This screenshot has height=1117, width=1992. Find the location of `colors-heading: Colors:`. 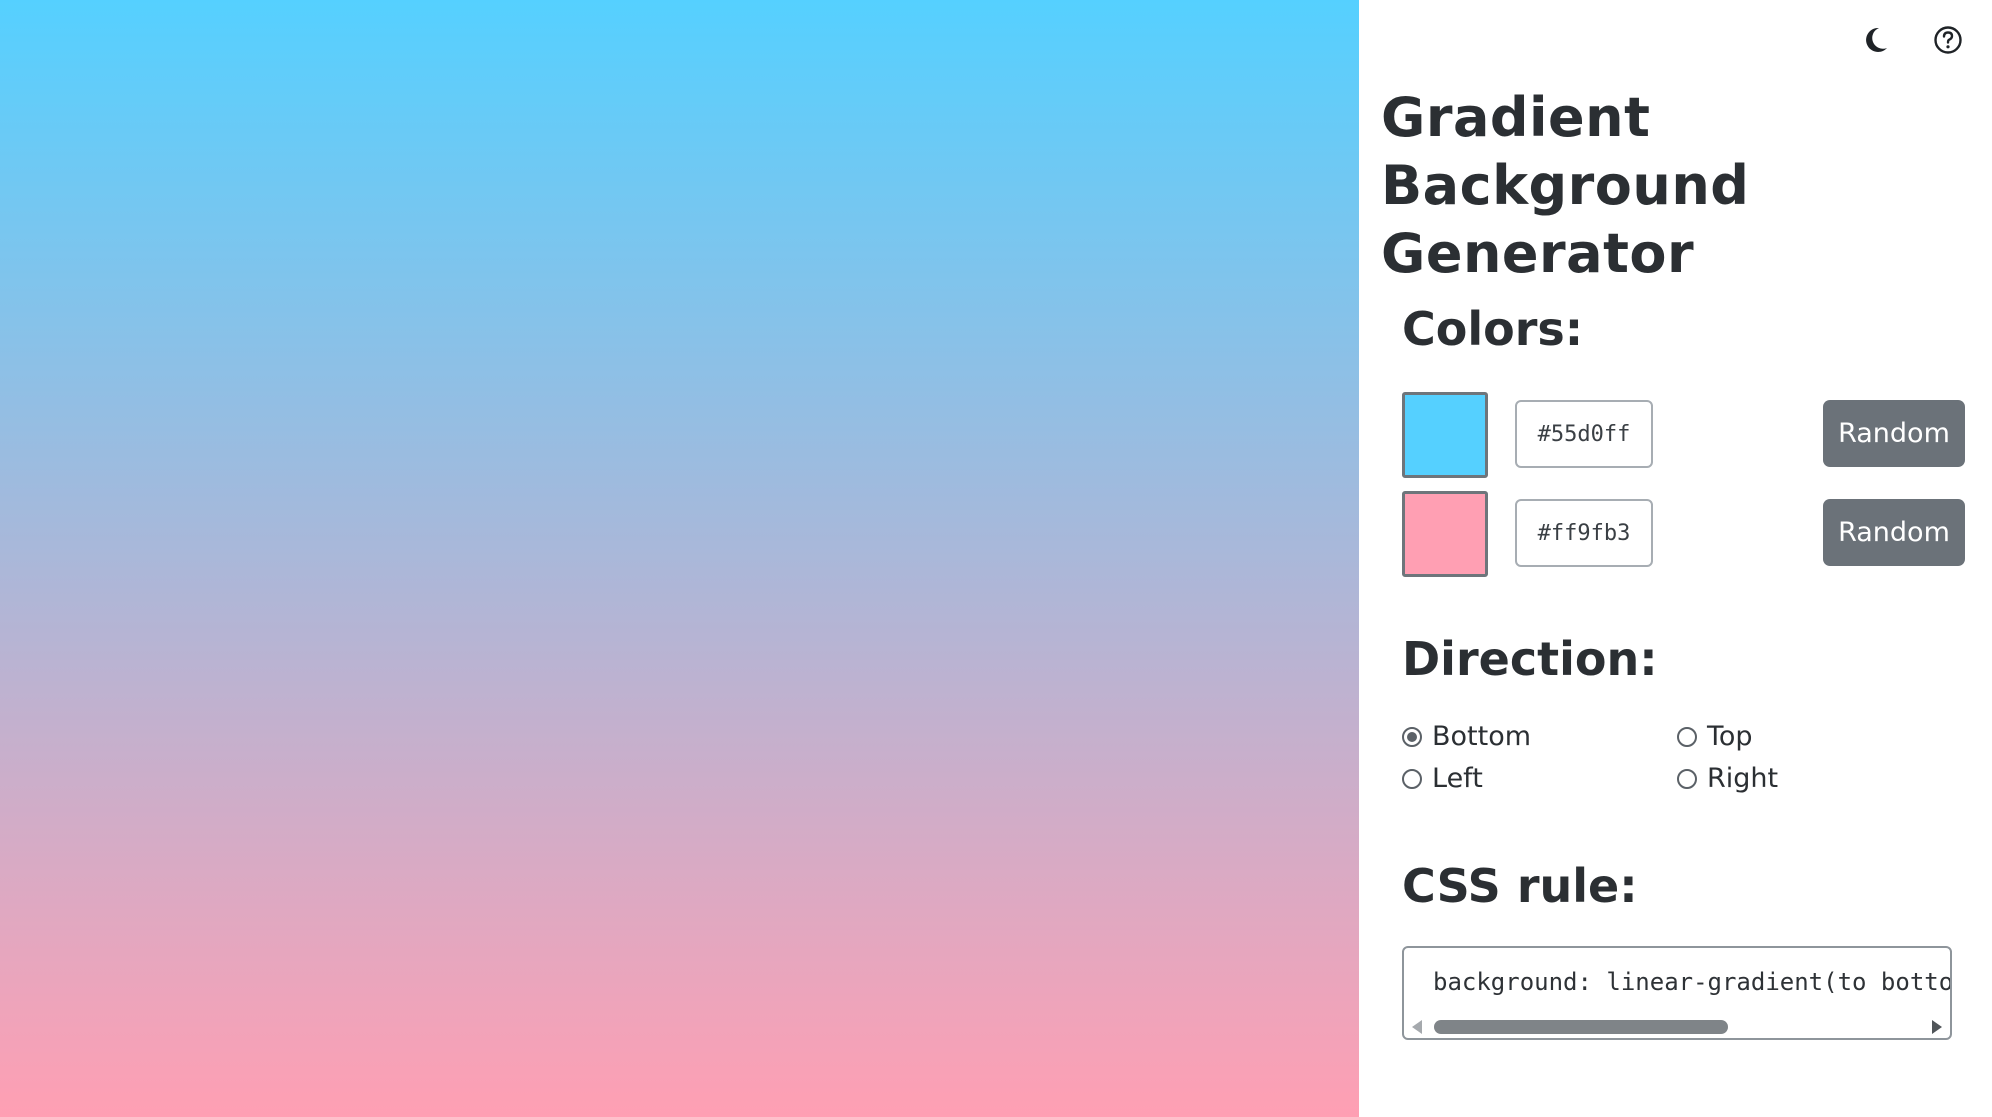

colors-heading: Colors: is located at coordinates (1493, 329).